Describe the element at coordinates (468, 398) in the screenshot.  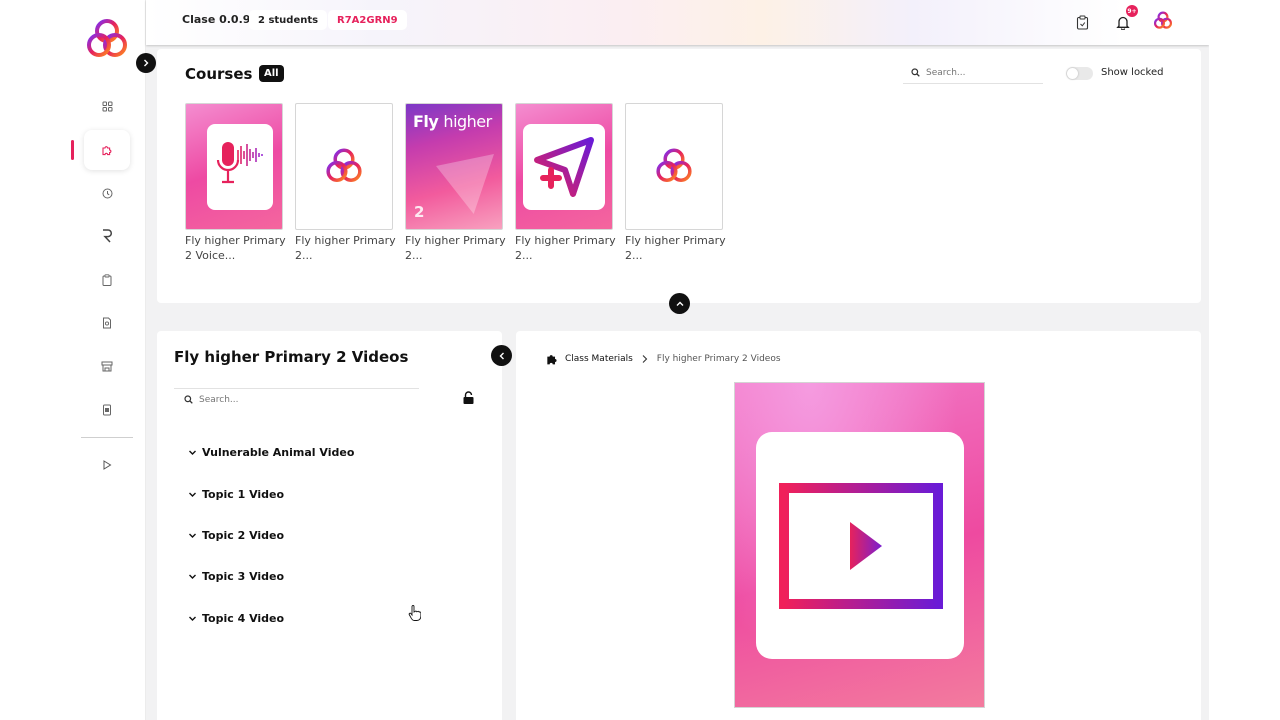
I see `unlock-icon` at that location.